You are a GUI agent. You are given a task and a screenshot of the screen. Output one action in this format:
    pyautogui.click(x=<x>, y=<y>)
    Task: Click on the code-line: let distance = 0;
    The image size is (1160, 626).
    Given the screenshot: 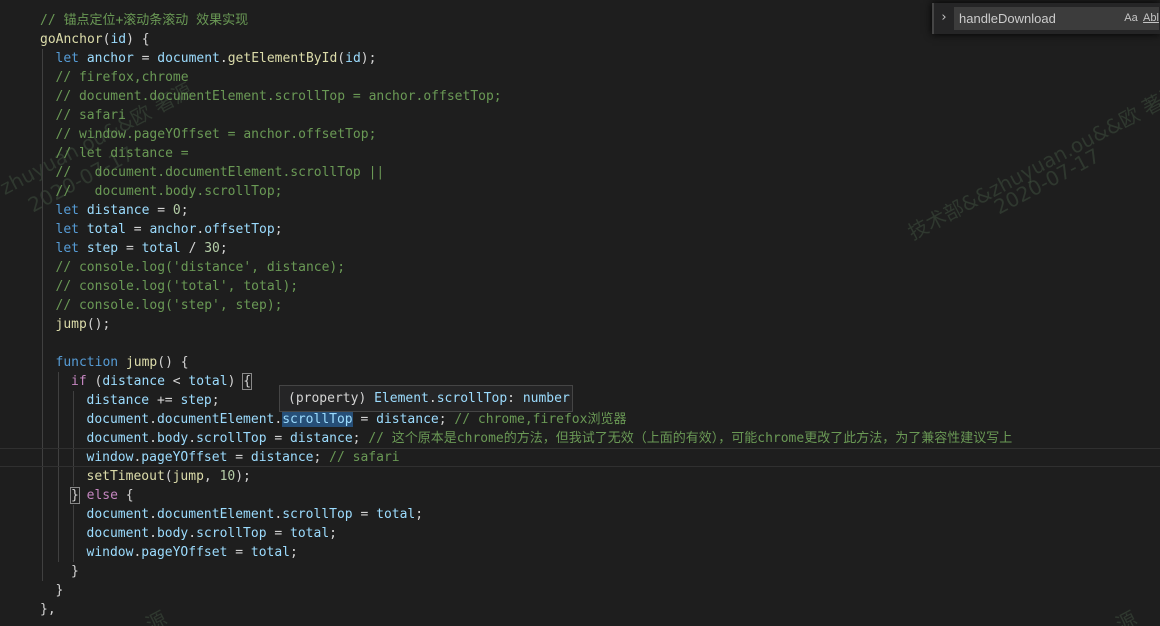 What is the action you would take?
    pyautogui.click(x=580, y=210)
    